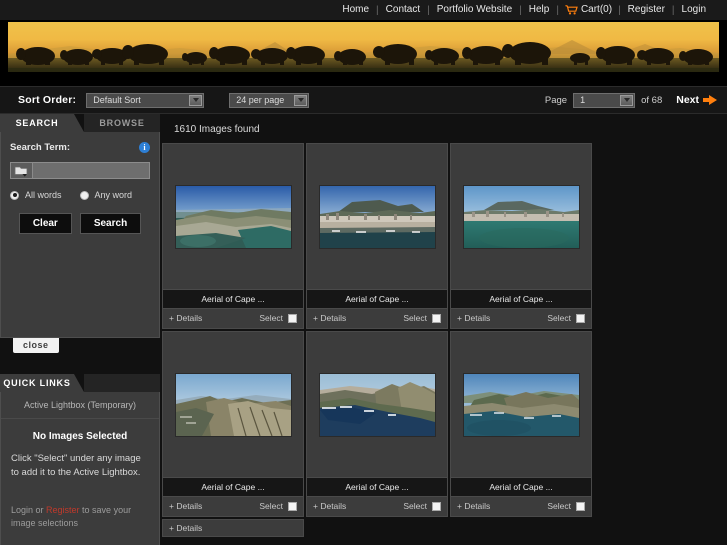  I want to click on active-lightbox-link: Active Lightbox (Temporary), so click(80, 405).